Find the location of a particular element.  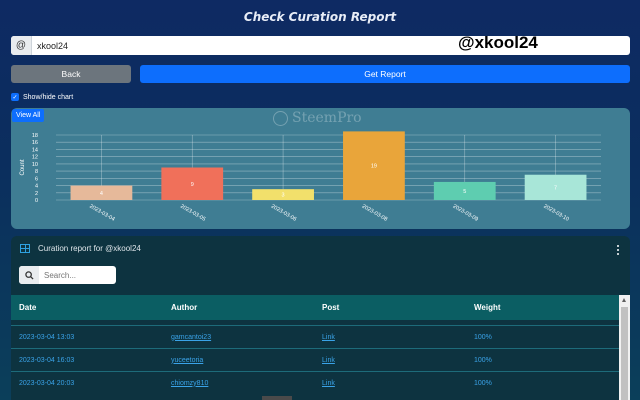

search-box is located at coordinates (67, 275).